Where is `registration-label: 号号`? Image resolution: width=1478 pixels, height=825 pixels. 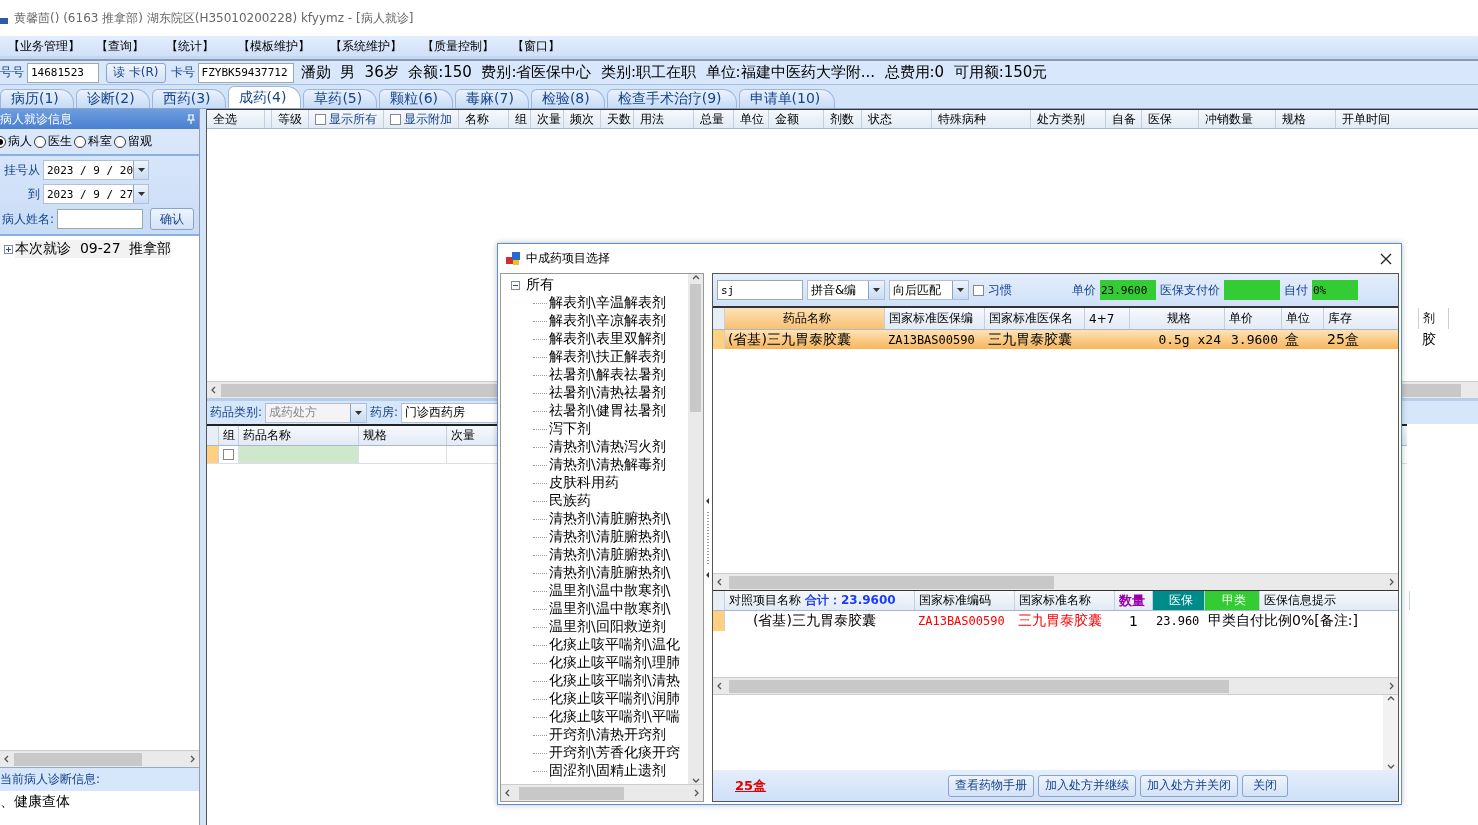
registration-label: 号号 is located at coordinates (12, 72).